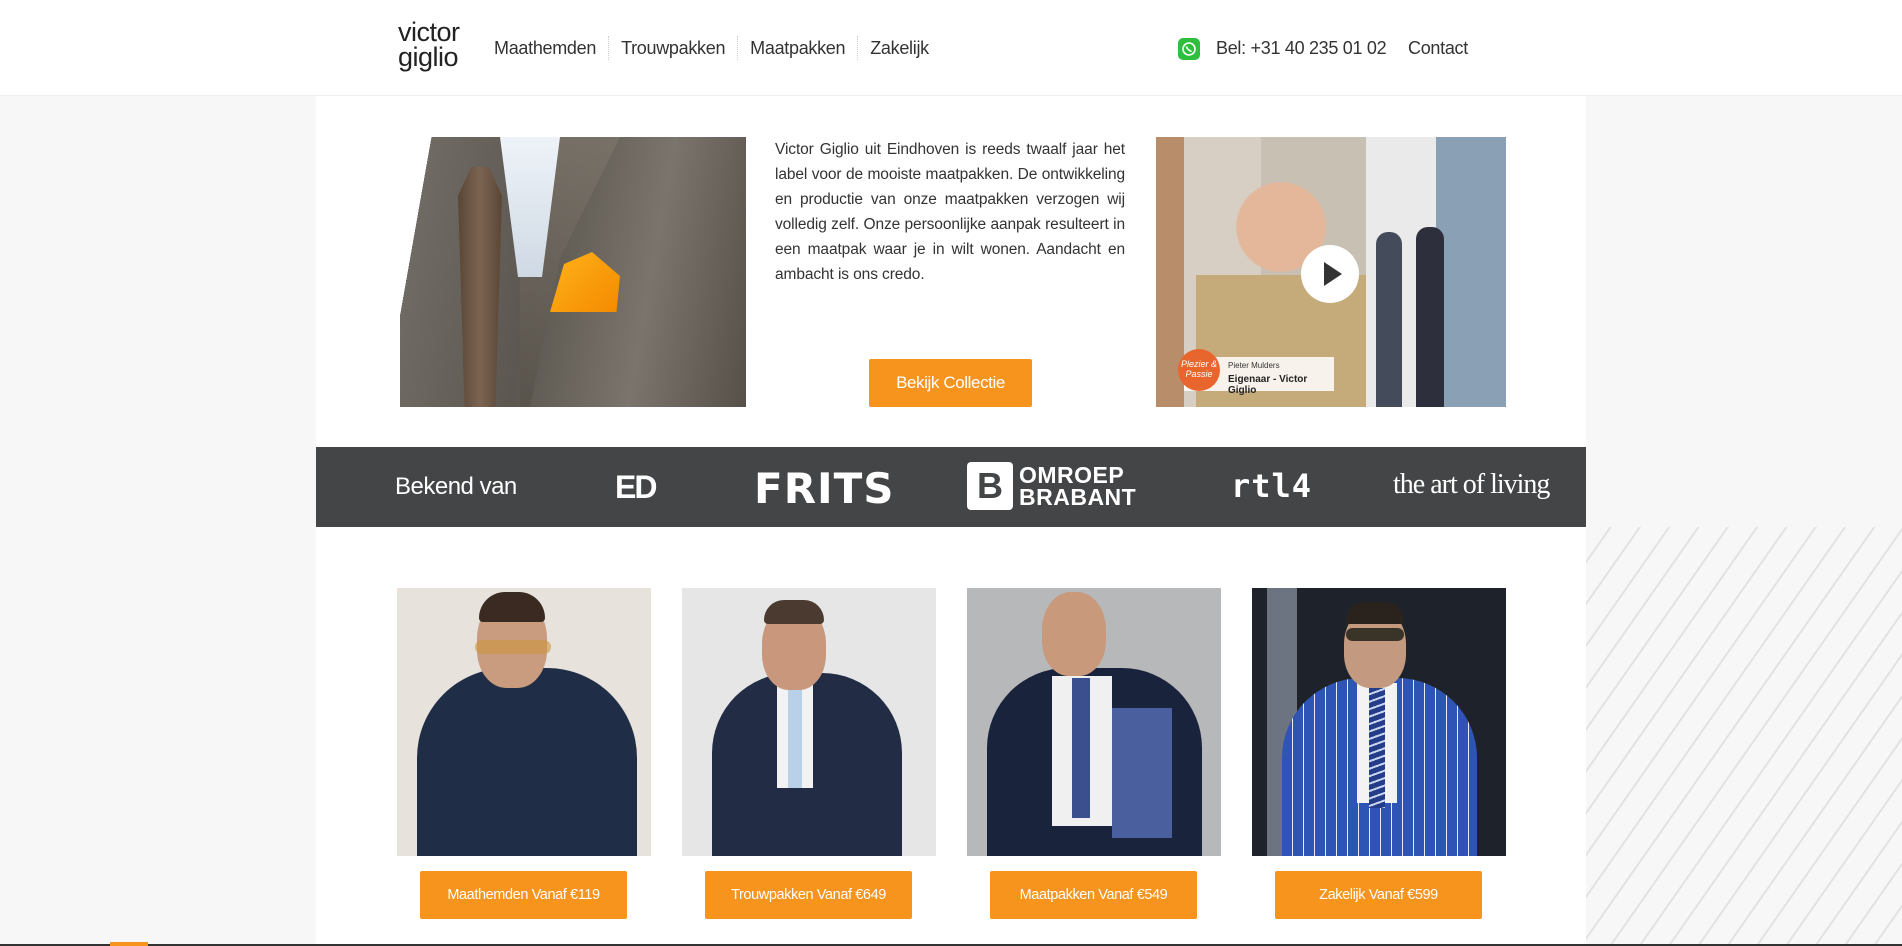 This screenshot has width=1902, height=946. I want to click on play-icon, so click(1330, 274).